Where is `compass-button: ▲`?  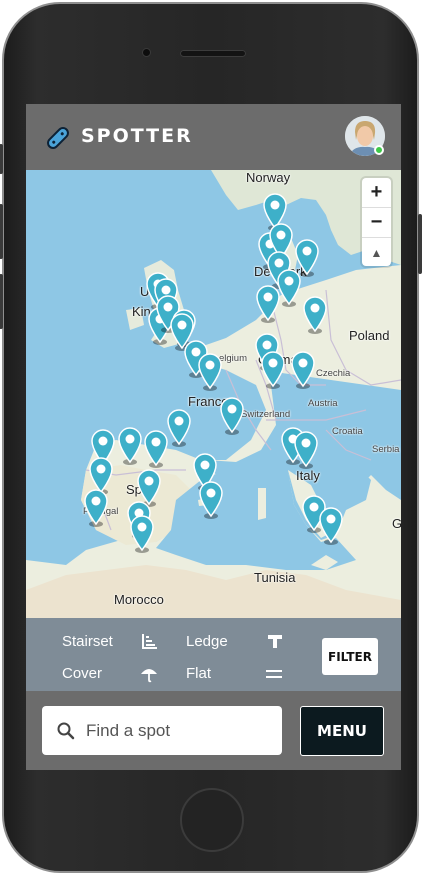
compass-button: ▲ is located at coordinates (376, 252).